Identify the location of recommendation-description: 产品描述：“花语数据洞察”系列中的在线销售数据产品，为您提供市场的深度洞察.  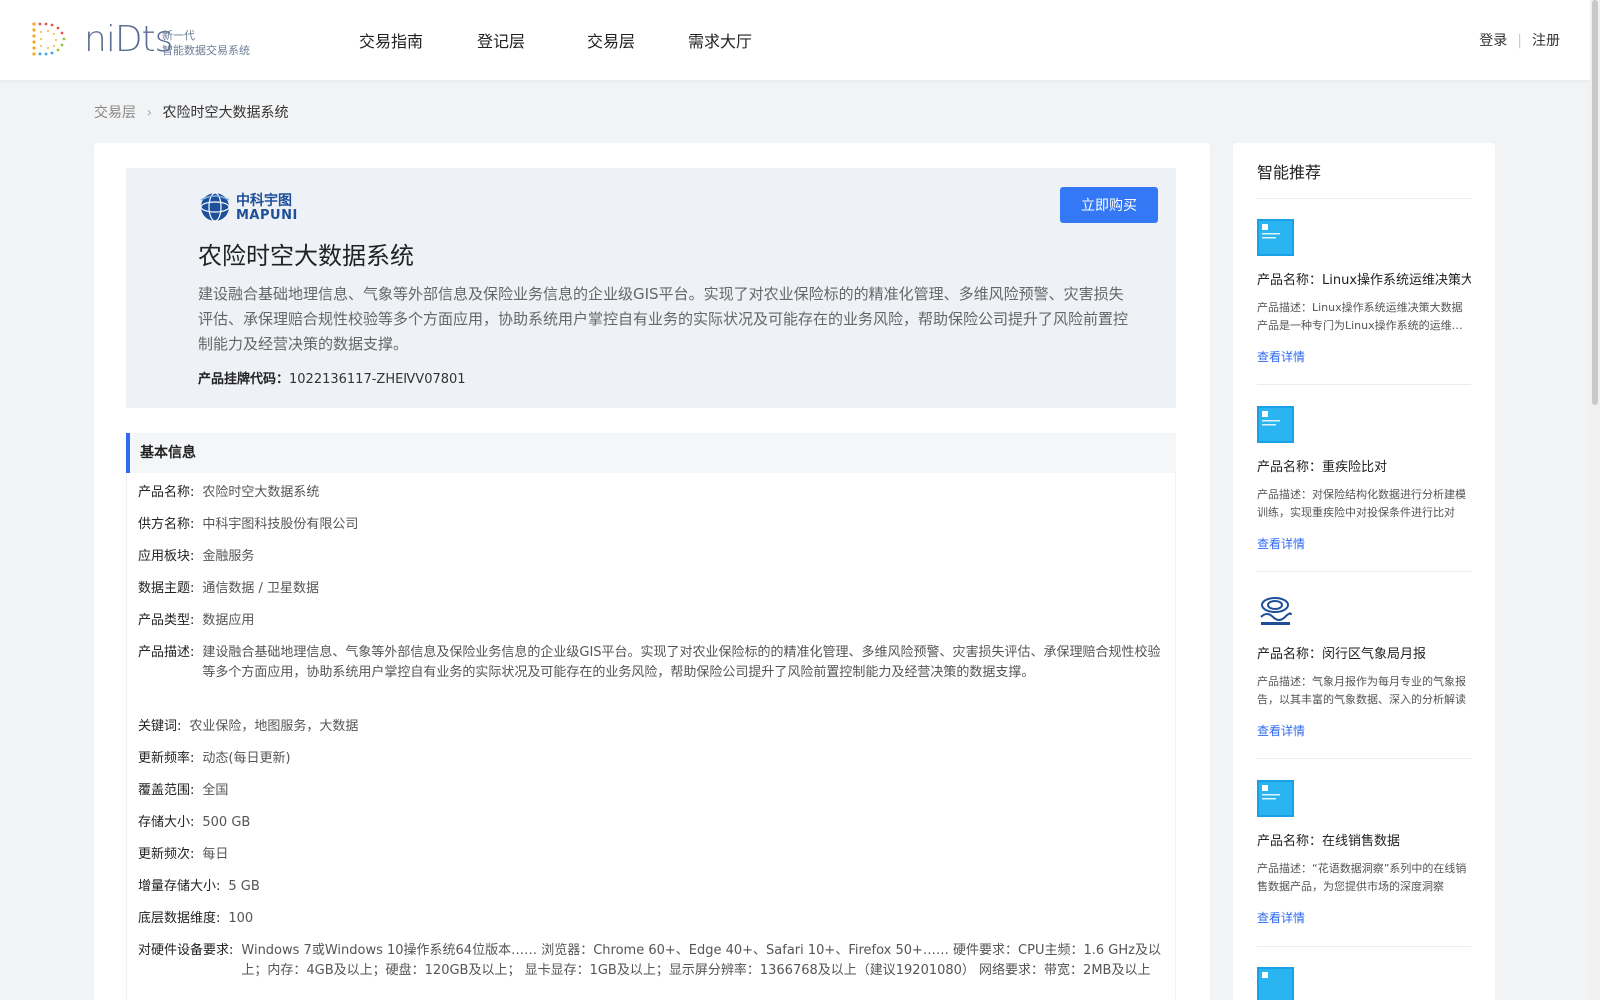
(1362, 877).